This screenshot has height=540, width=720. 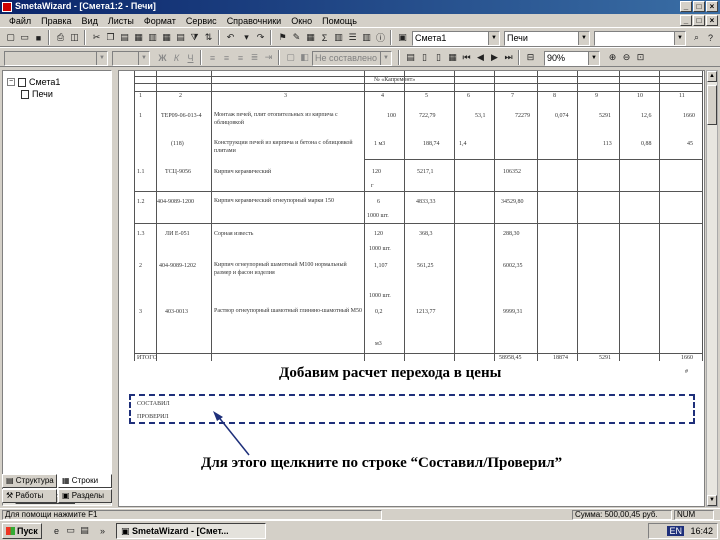 I want to click on collapse-icon: −, so click(x=11, y=82).